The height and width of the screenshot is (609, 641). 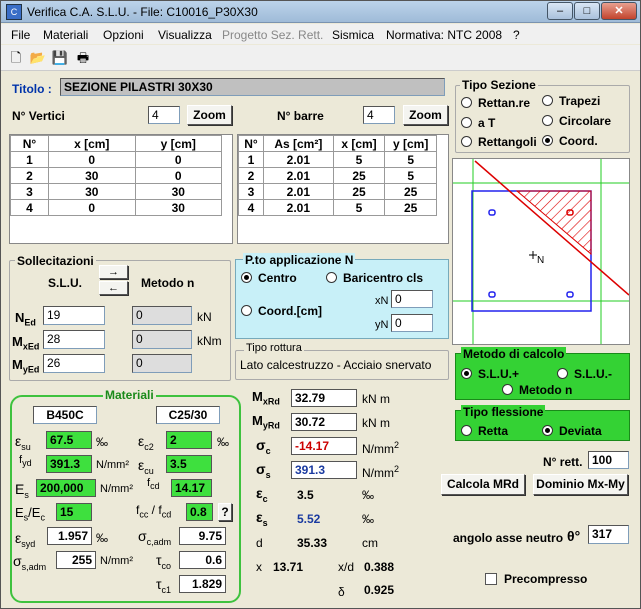 I want to click on ecu-field: 3.5, so click(x=189, y=464).